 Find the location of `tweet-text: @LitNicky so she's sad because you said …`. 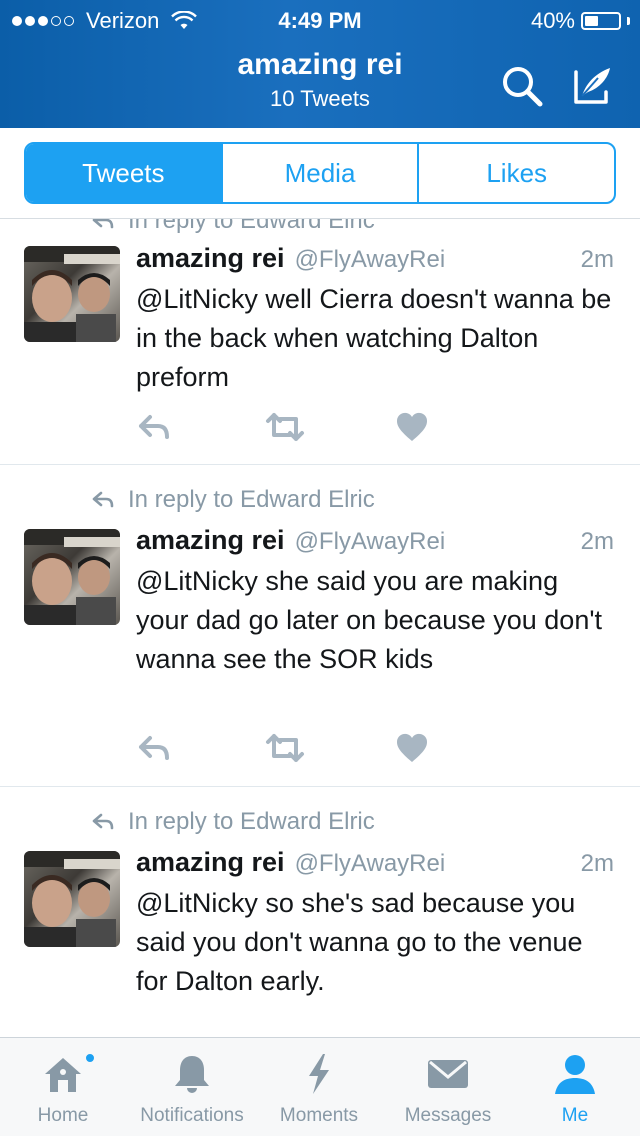

tweet-text: @LitNicky so she's sad because you said … is located at coordinates (359, 942).